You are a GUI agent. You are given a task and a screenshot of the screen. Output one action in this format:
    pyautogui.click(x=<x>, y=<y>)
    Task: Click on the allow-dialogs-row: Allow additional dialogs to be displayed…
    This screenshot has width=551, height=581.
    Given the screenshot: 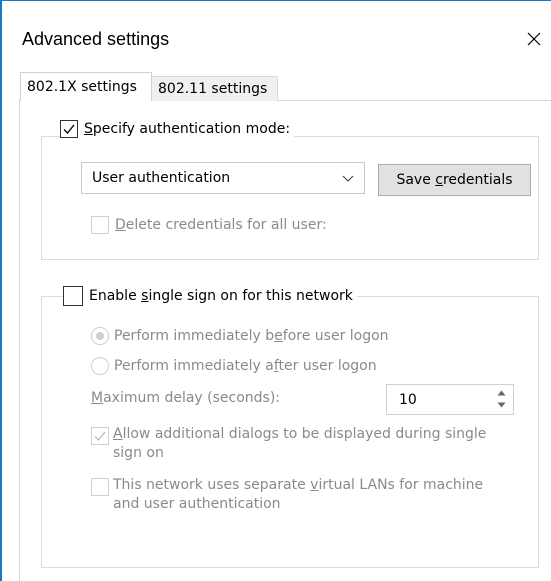 What is the action you would take?
    pyautogui.click(x=288, y=444)
    